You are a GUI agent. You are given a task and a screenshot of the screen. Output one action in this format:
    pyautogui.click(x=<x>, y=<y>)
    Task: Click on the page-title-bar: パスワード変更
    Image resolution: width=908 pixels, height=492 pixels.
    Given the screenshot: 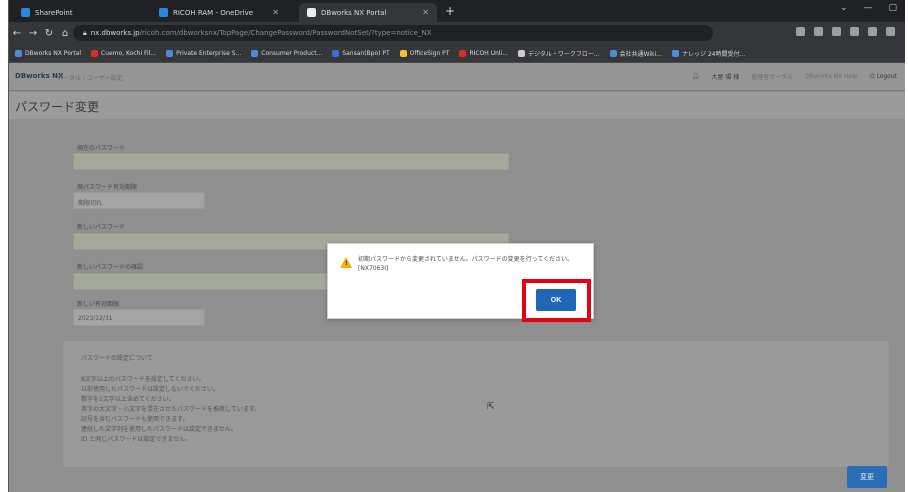 What is the action you would take?
    pyautogui.click(x=457, y=105)
    